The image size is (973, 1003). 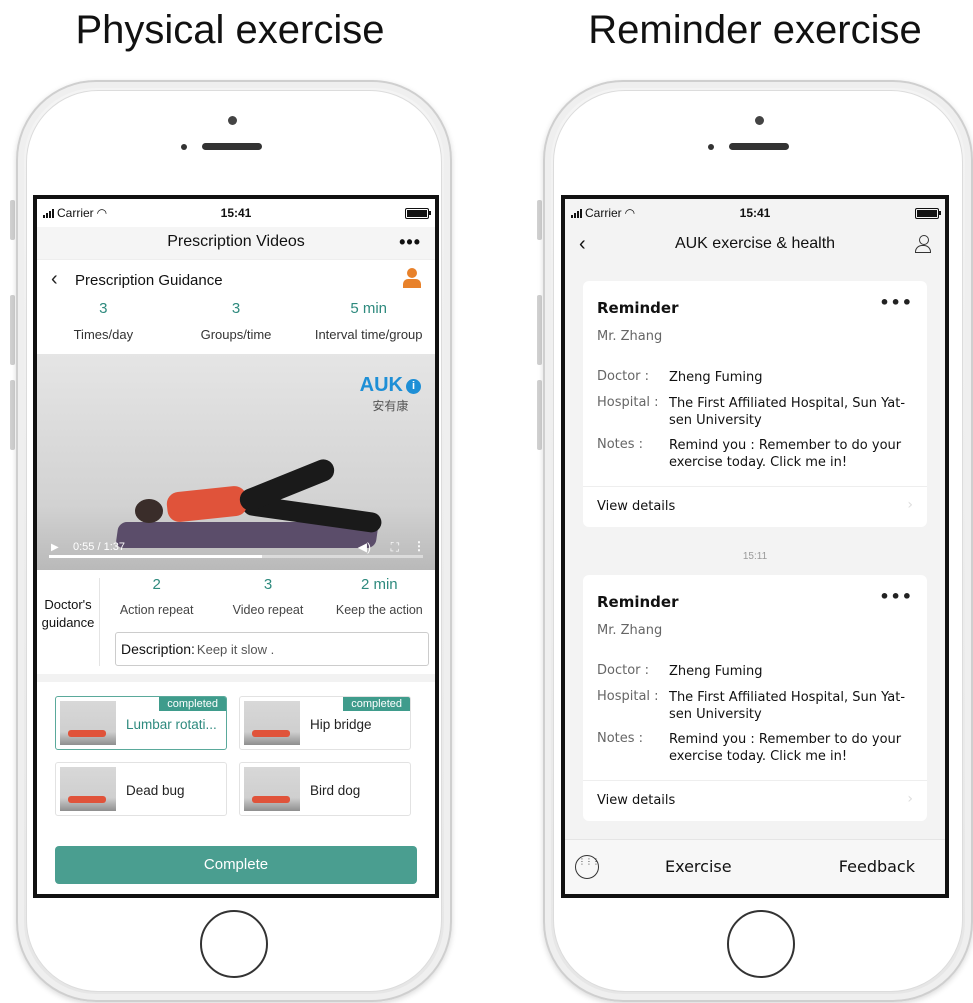 What do you see at coordinates (369, 308) in the screenshot?
I see `stat-value: 5 min` at bounding box center [369, 308].